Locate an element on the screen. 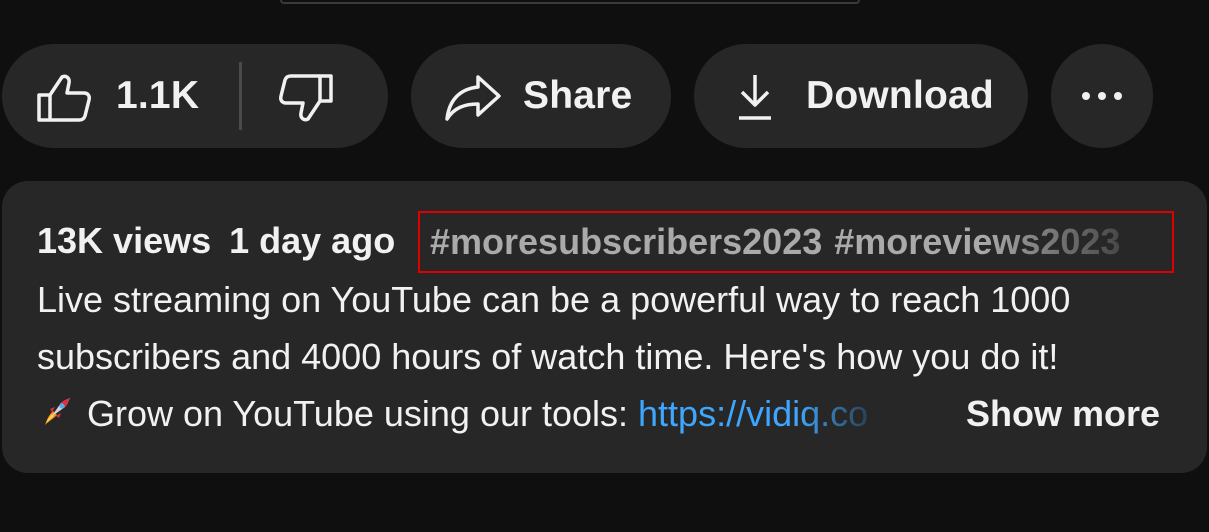 The height and width of the screenshot is (532, 1209). thumbs-down-icon is located at coordinates (306, 98).